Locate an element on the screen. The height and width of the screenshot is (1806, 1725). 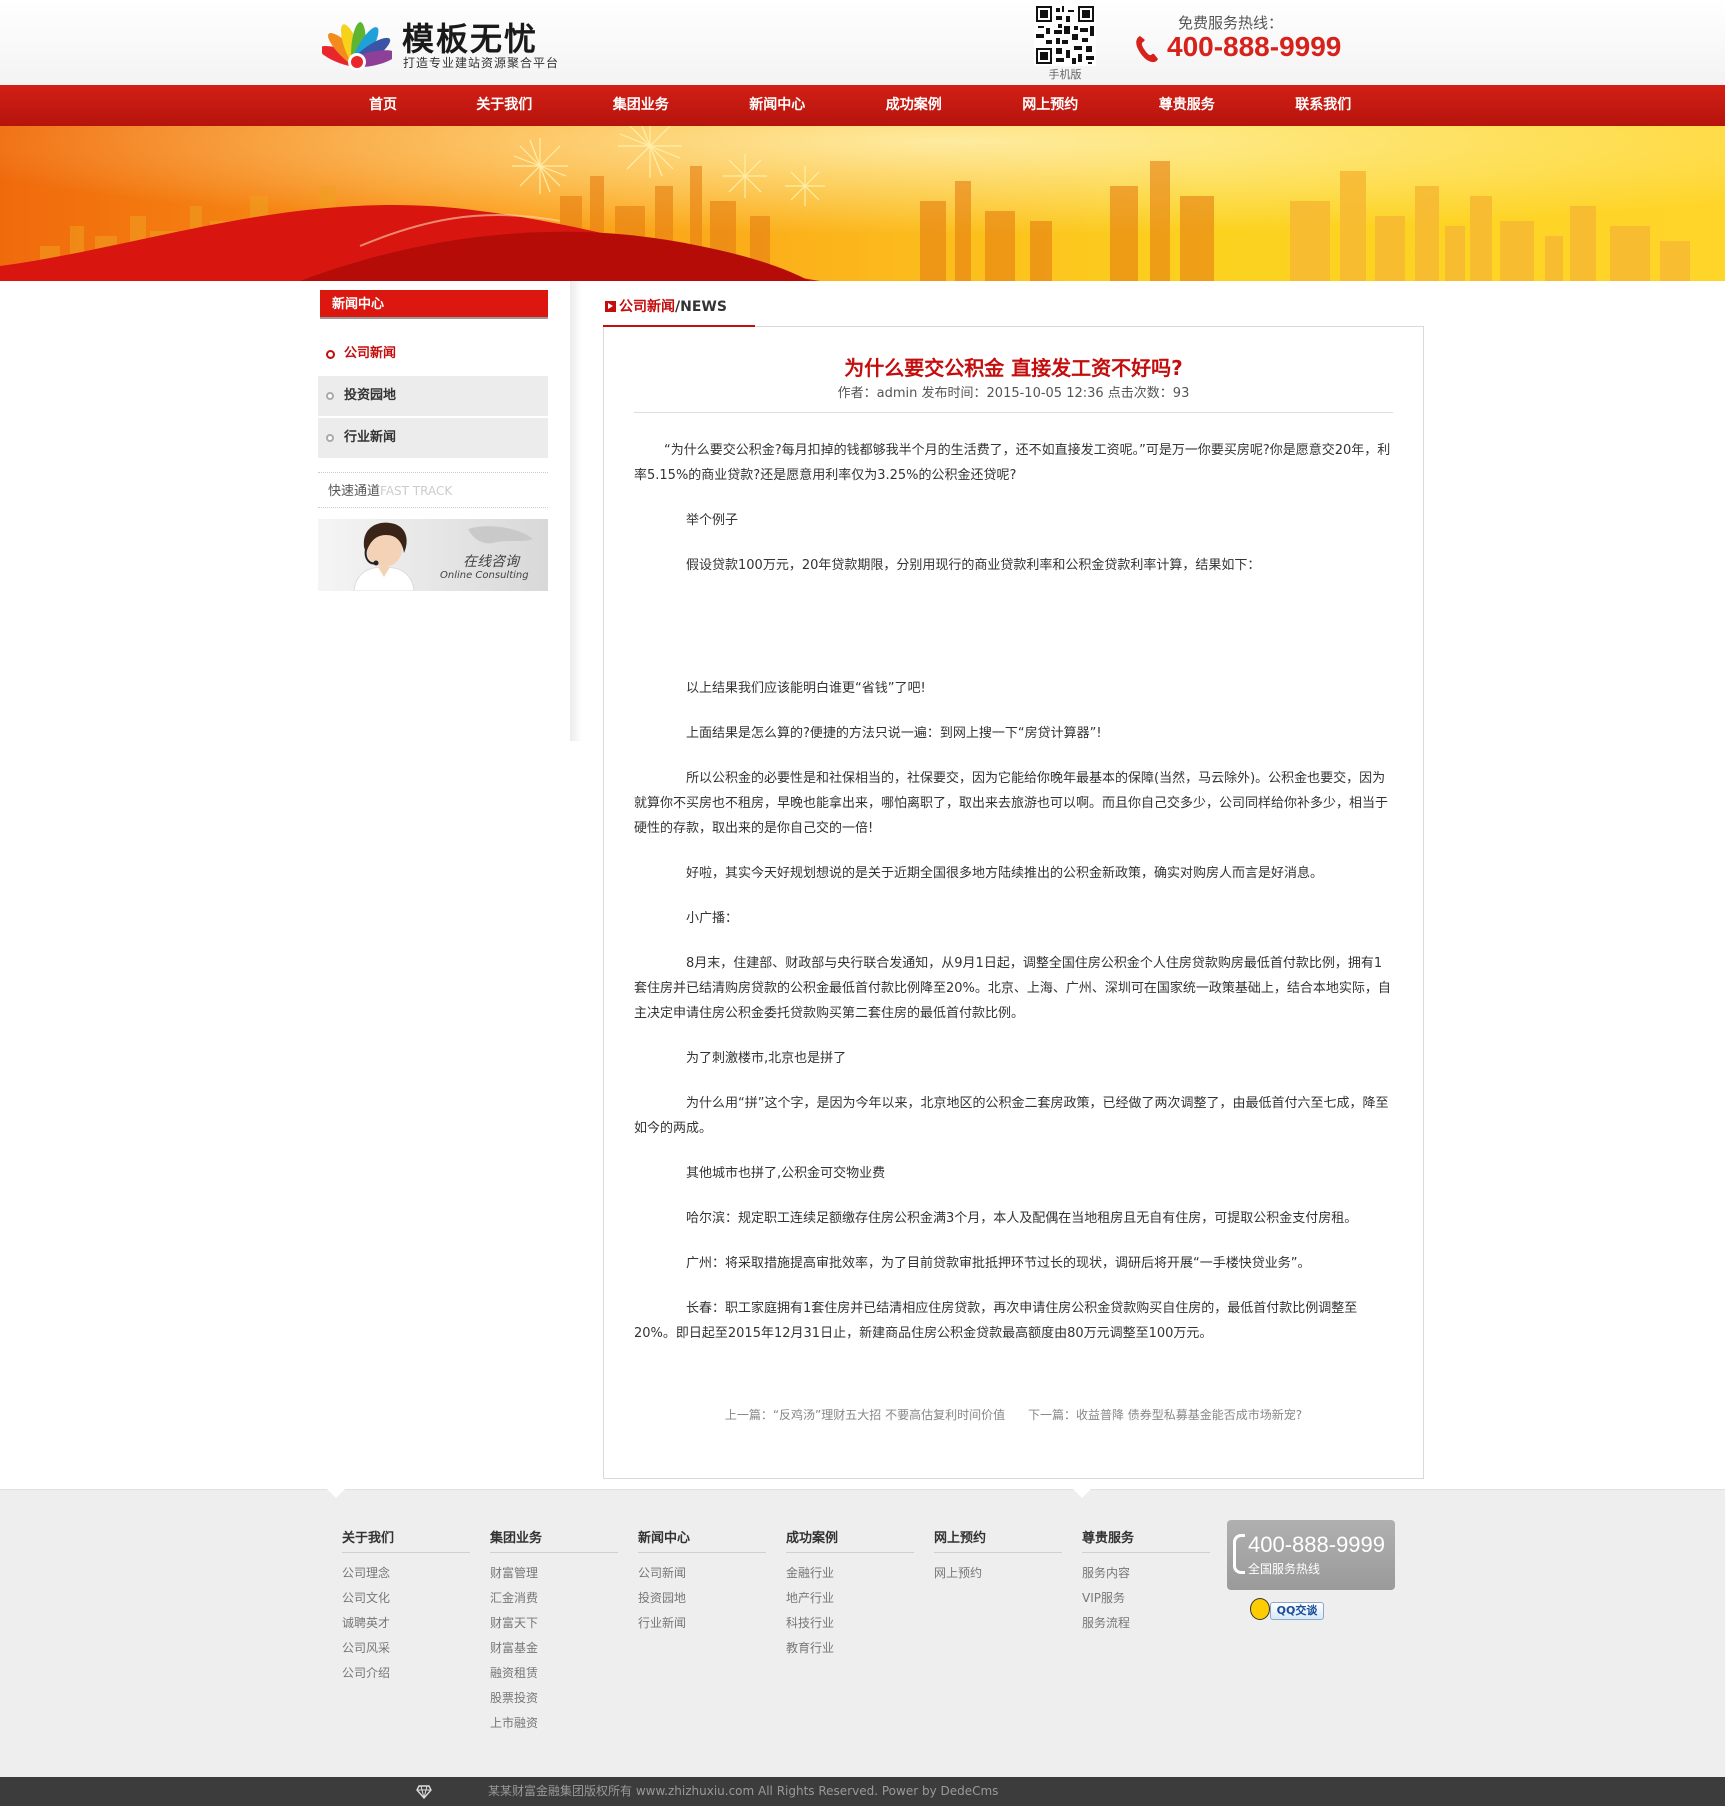
phone-icon is located at coordinates (1147, 49).